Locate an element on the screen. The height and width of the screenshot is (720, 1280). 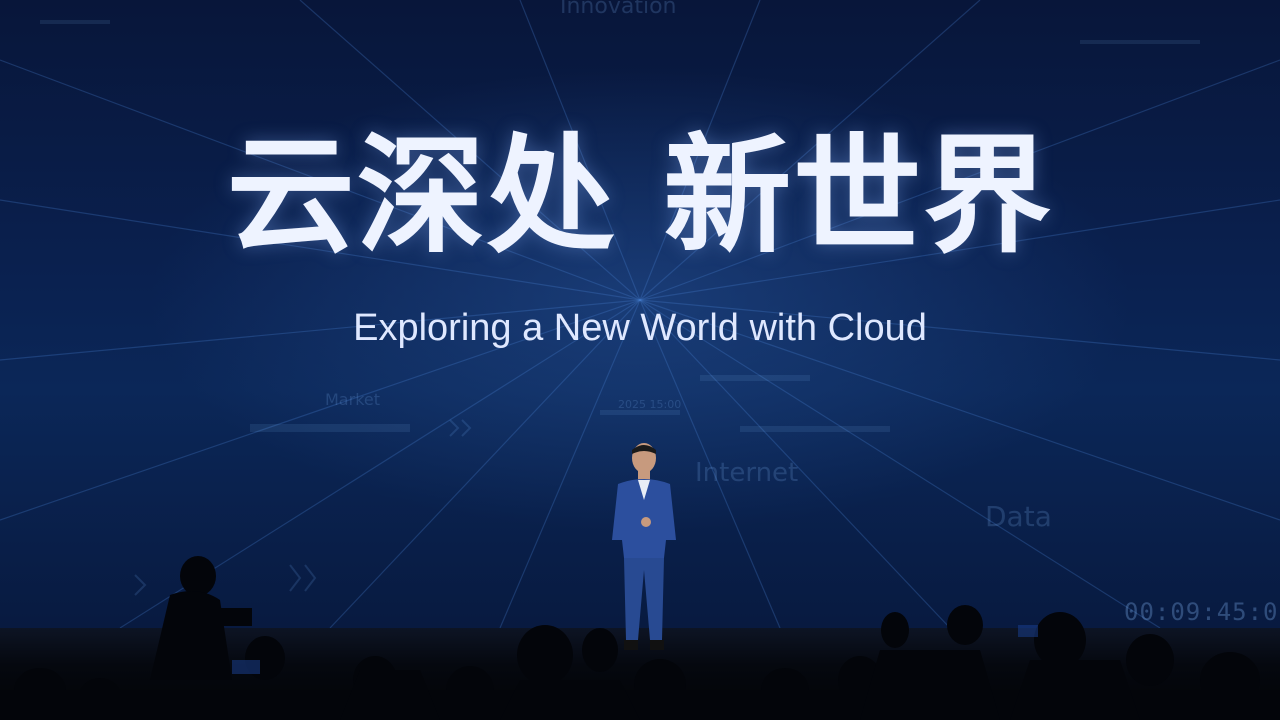
headline-chinese: 云深处 新世界 is located at coordinates (640, 196).